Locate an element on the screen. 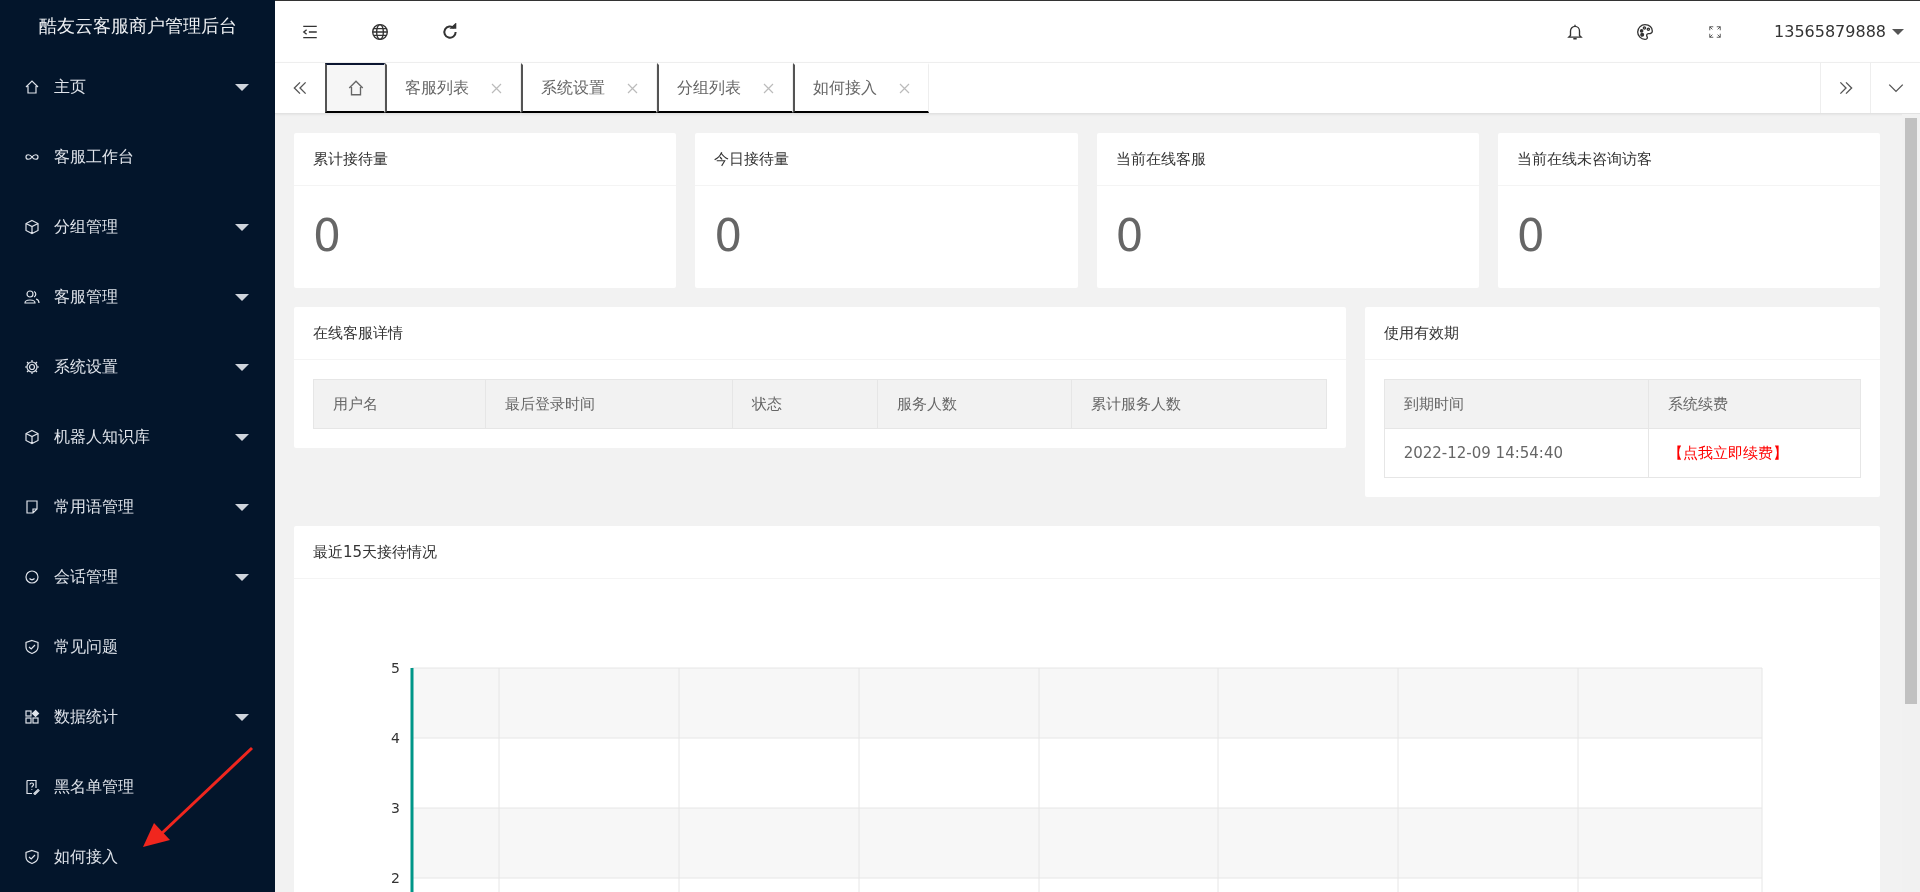 This screenshot has height=892, width=1920. sidebar-item: 如何接入 is located at coordinates (137, 857).